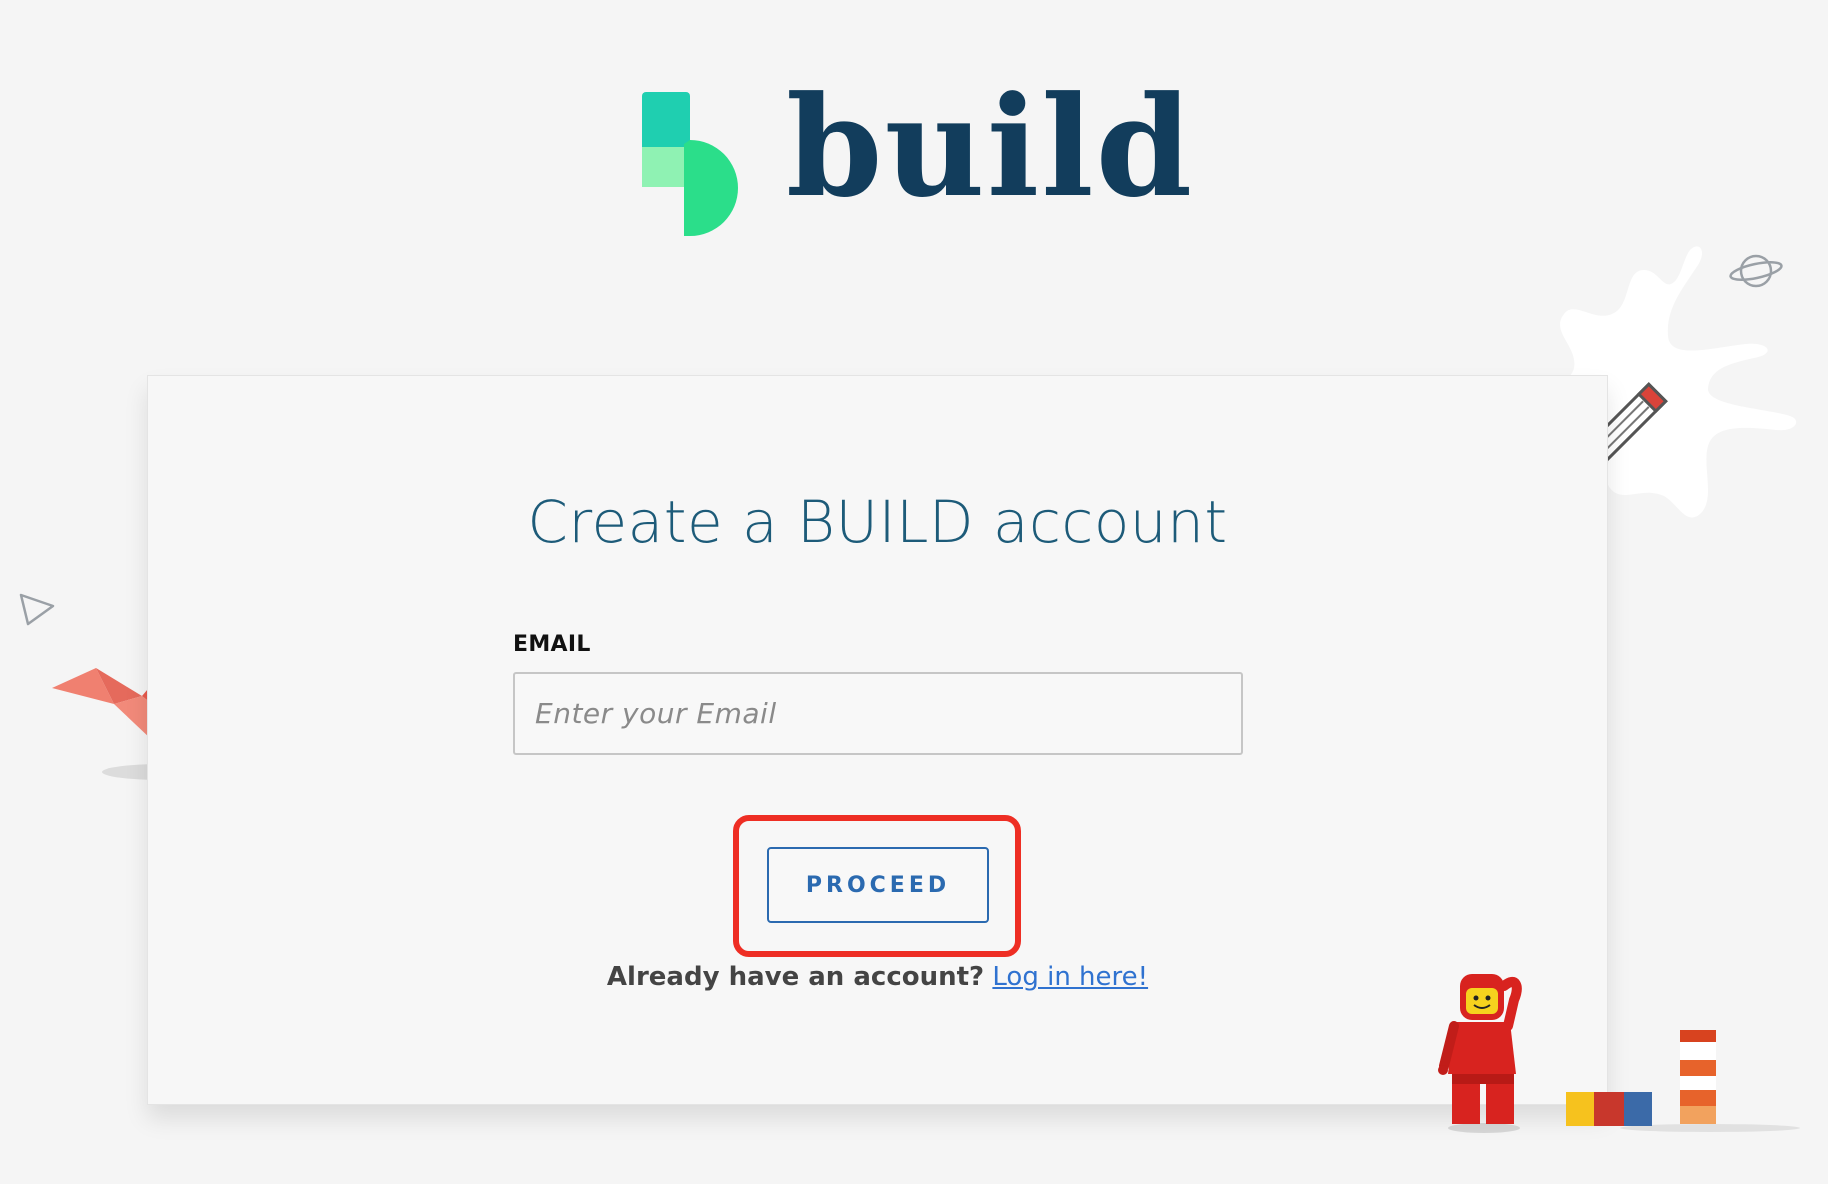  Describe the element at coordinates (1683, 1081) in the screenshot. I see `lego-bricks-icon` at that location.